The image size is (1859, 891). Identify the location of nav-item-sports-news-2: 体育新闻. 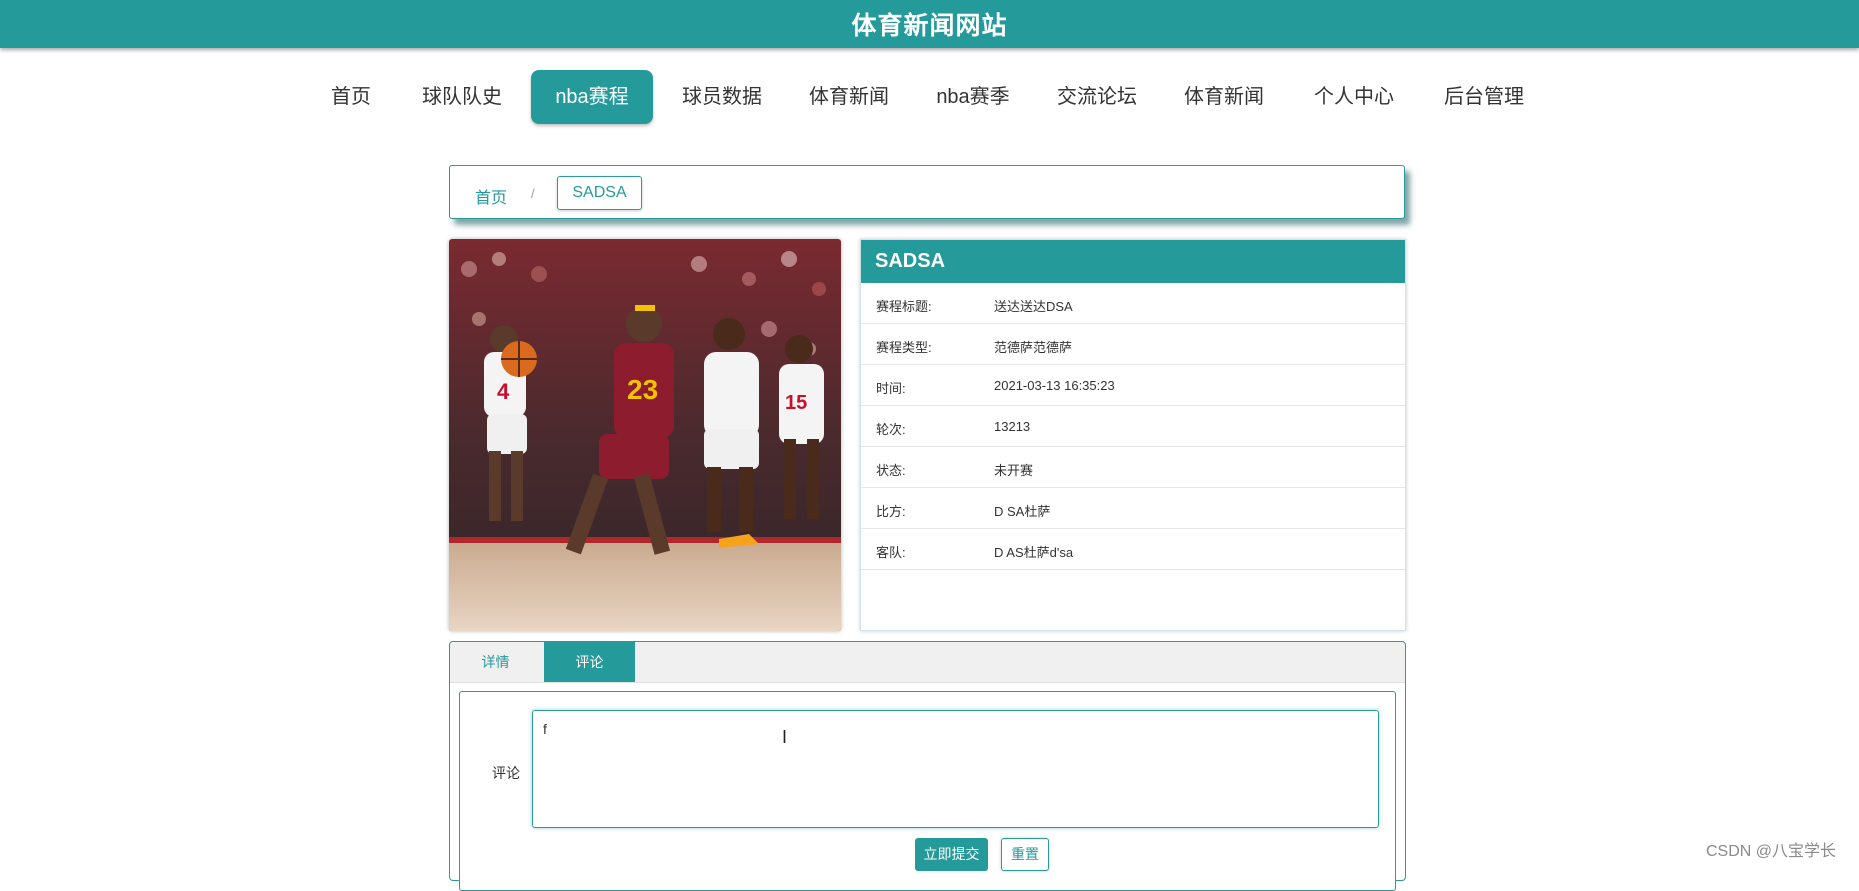
(1224, 97).